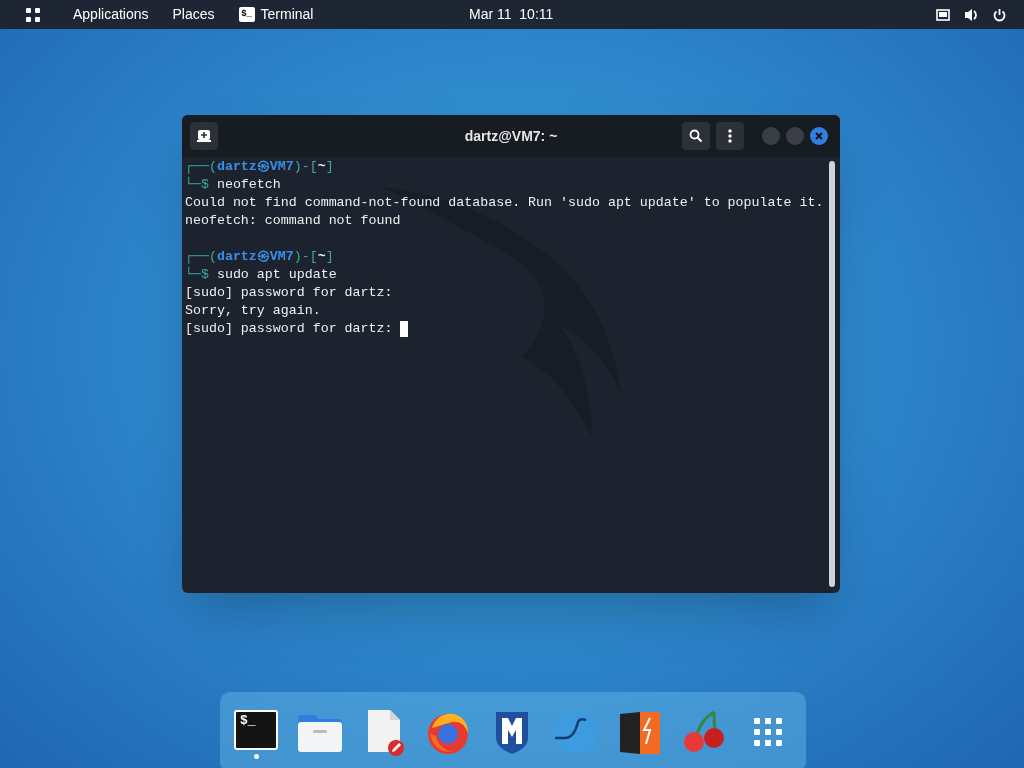 The width and height of the screenshot is (1024, 768). I want to click on new-tab-icon, so click(204, 136).